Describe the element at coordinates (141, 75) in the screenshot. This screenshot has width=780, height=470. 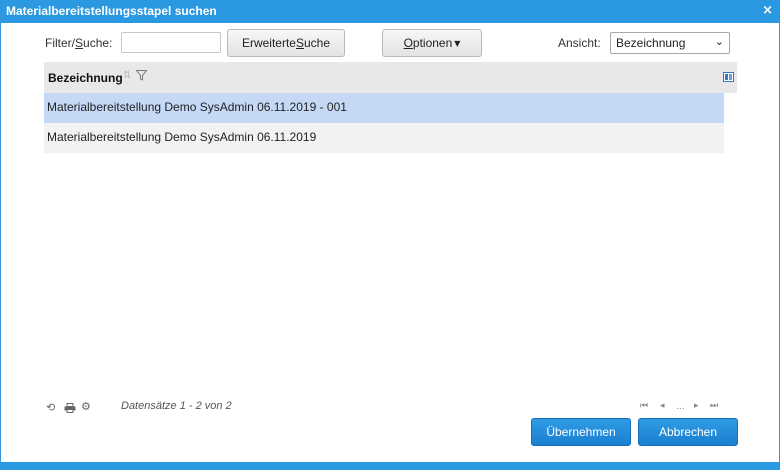
I see `filter-icon` at that location.